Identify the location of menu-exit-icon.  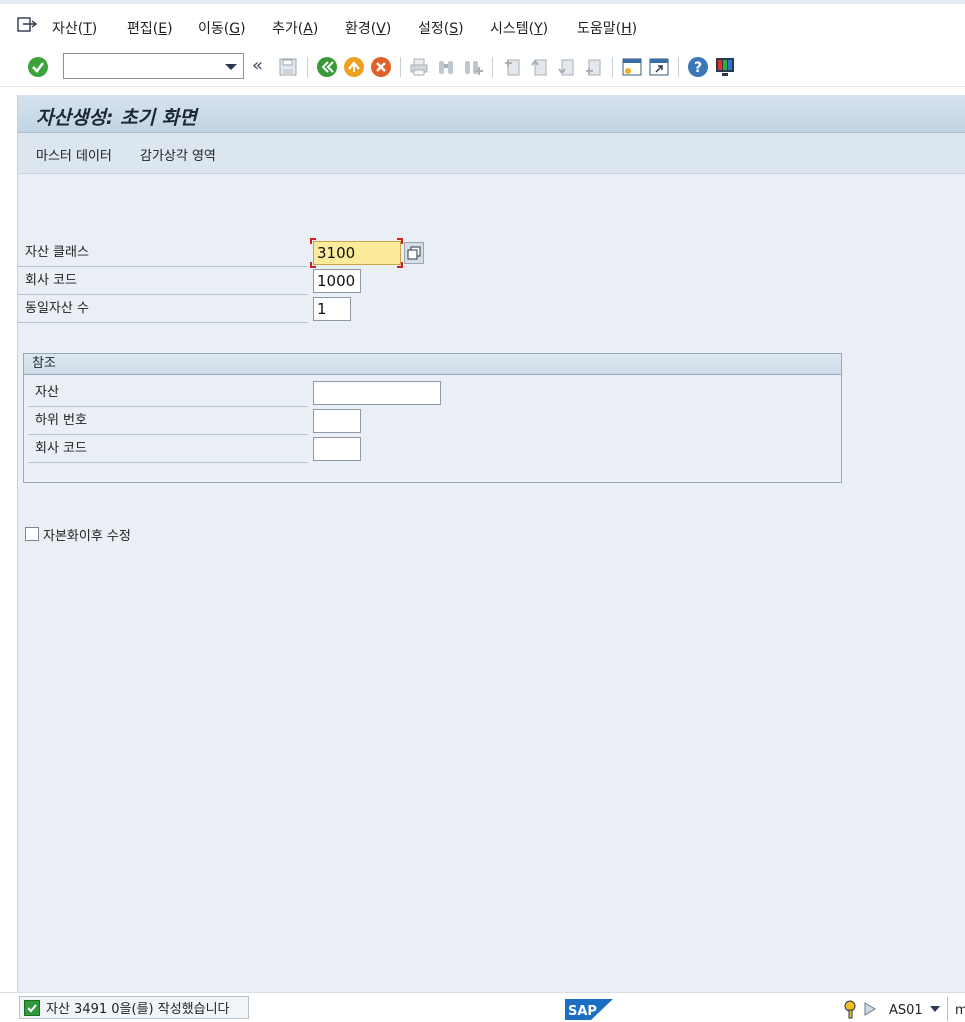
(27, 25).